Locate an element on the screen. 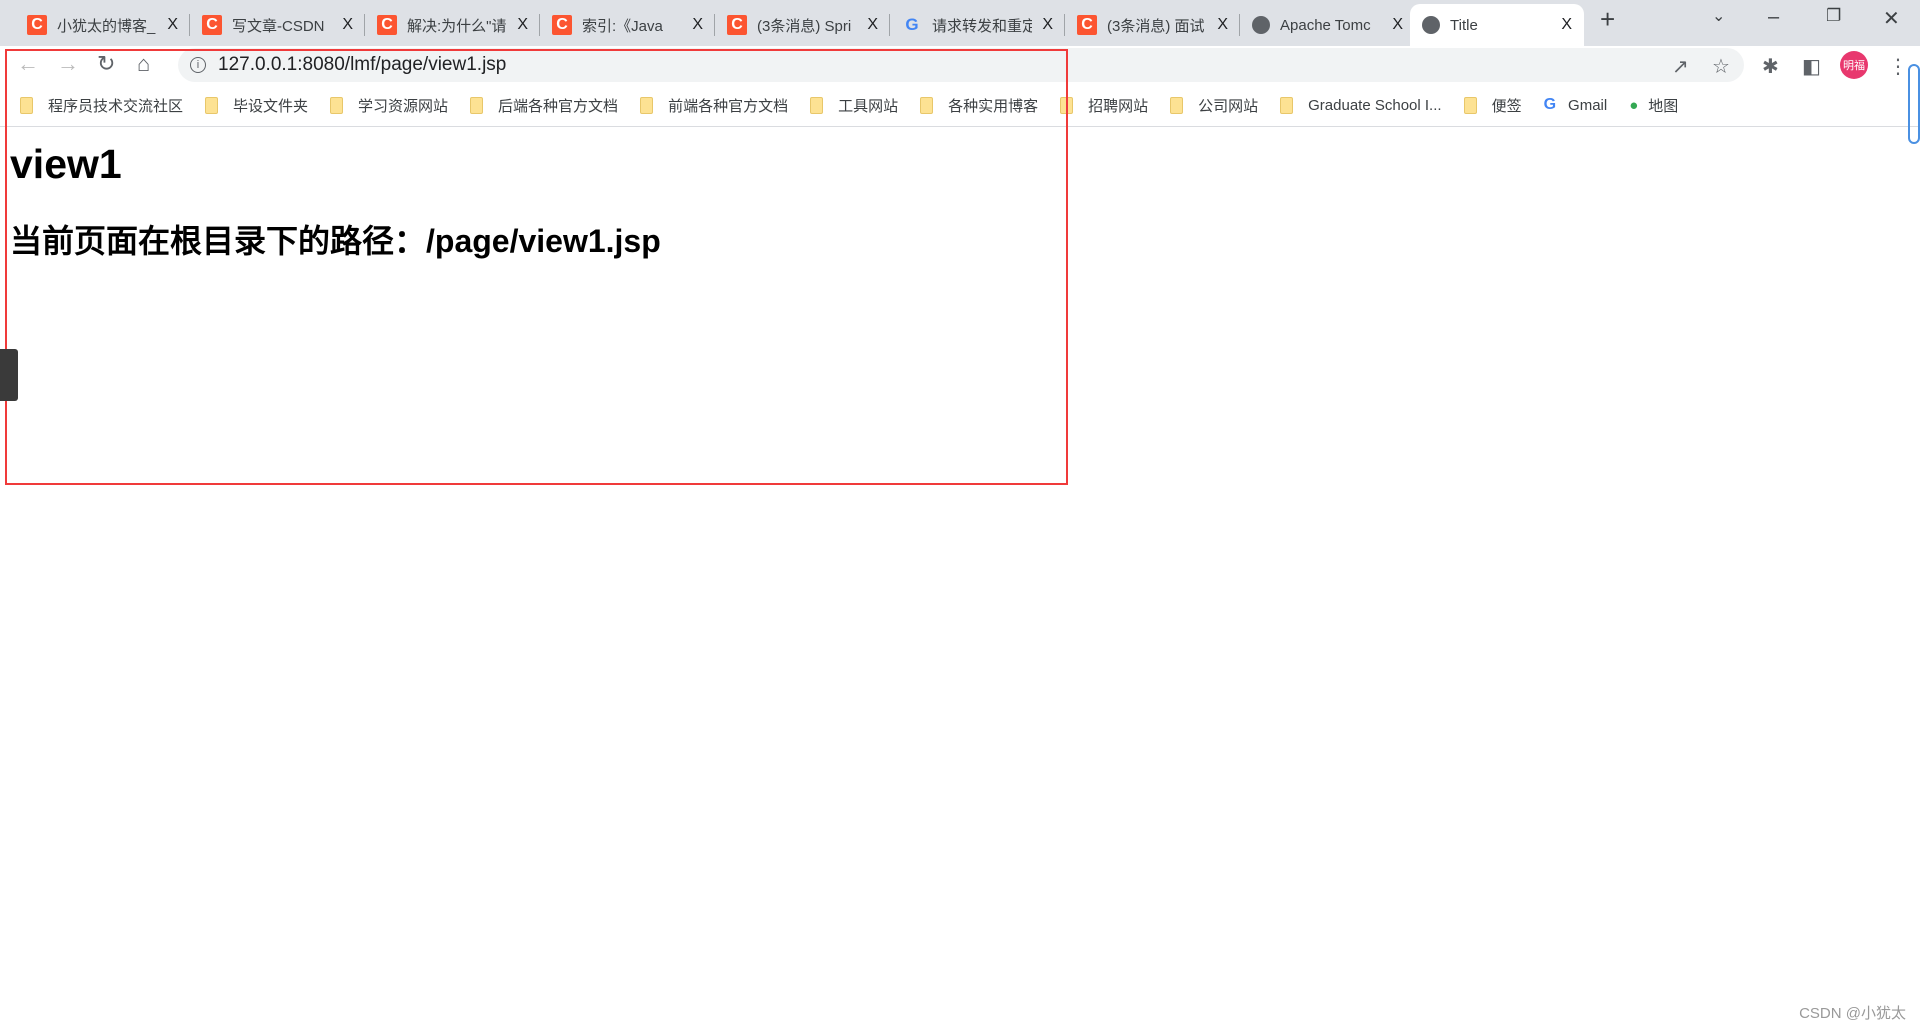 The height and width of the screenshot is (1030, 1920). bookmark-folder: 前端各种官方文档 is located at coordinates (714, 105).